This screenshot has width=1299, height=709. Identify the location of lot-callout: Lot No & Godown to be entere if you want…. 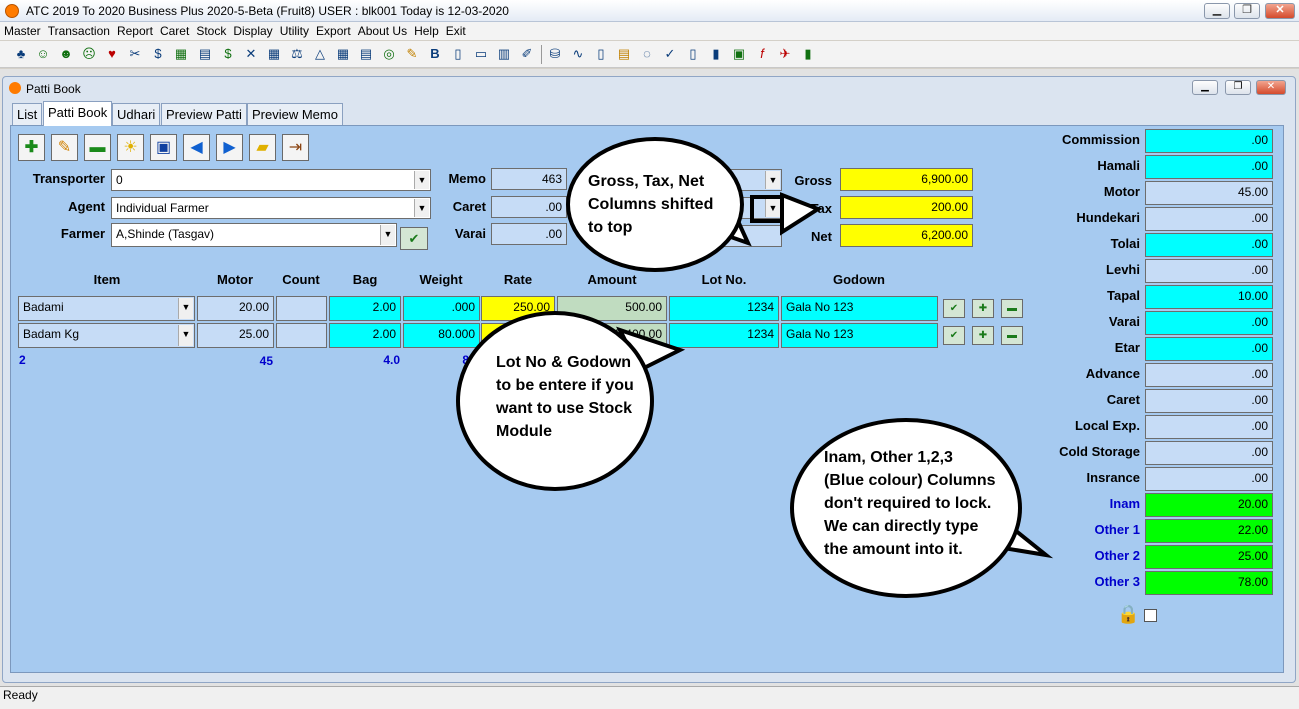
(555, 401).